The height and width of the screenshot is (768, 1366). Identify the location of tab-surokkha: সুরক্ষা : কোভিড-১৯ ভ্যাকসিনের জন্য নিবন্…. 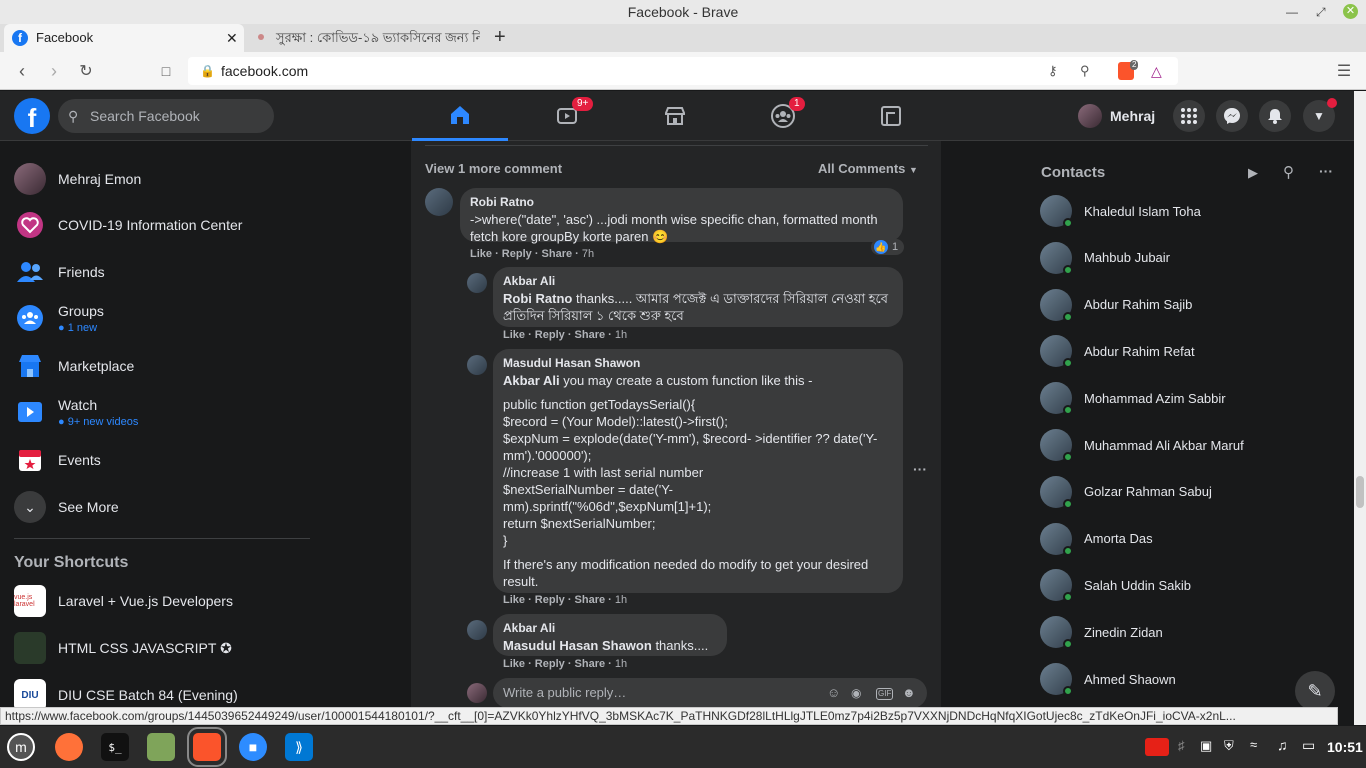
(366, 38).